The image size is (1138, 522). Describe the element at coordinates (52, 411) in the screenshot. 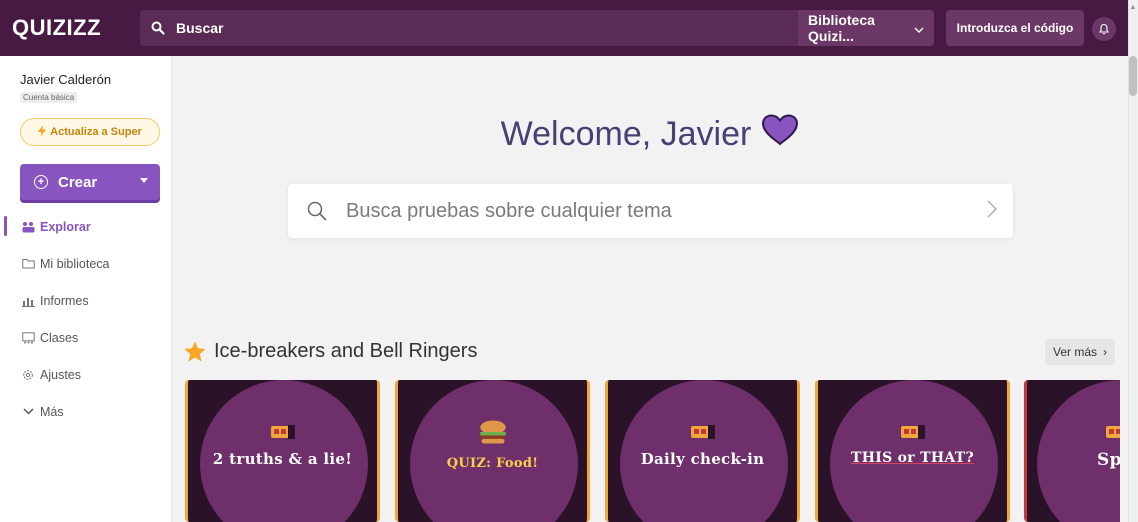

I see `sidebar-item-label: Más` at that location.